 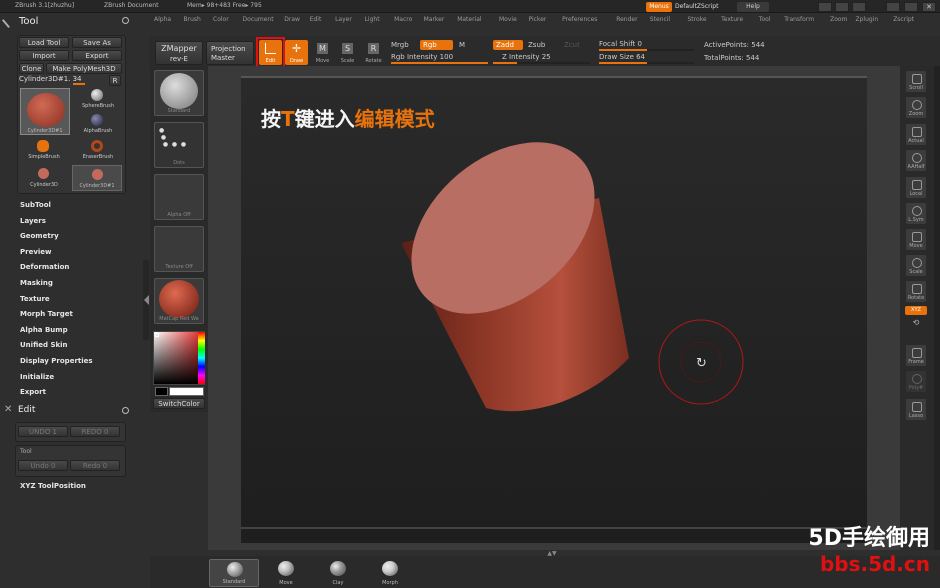 I want to click on right-shelf-frame-button: Frame, so click(x=916, y=355).